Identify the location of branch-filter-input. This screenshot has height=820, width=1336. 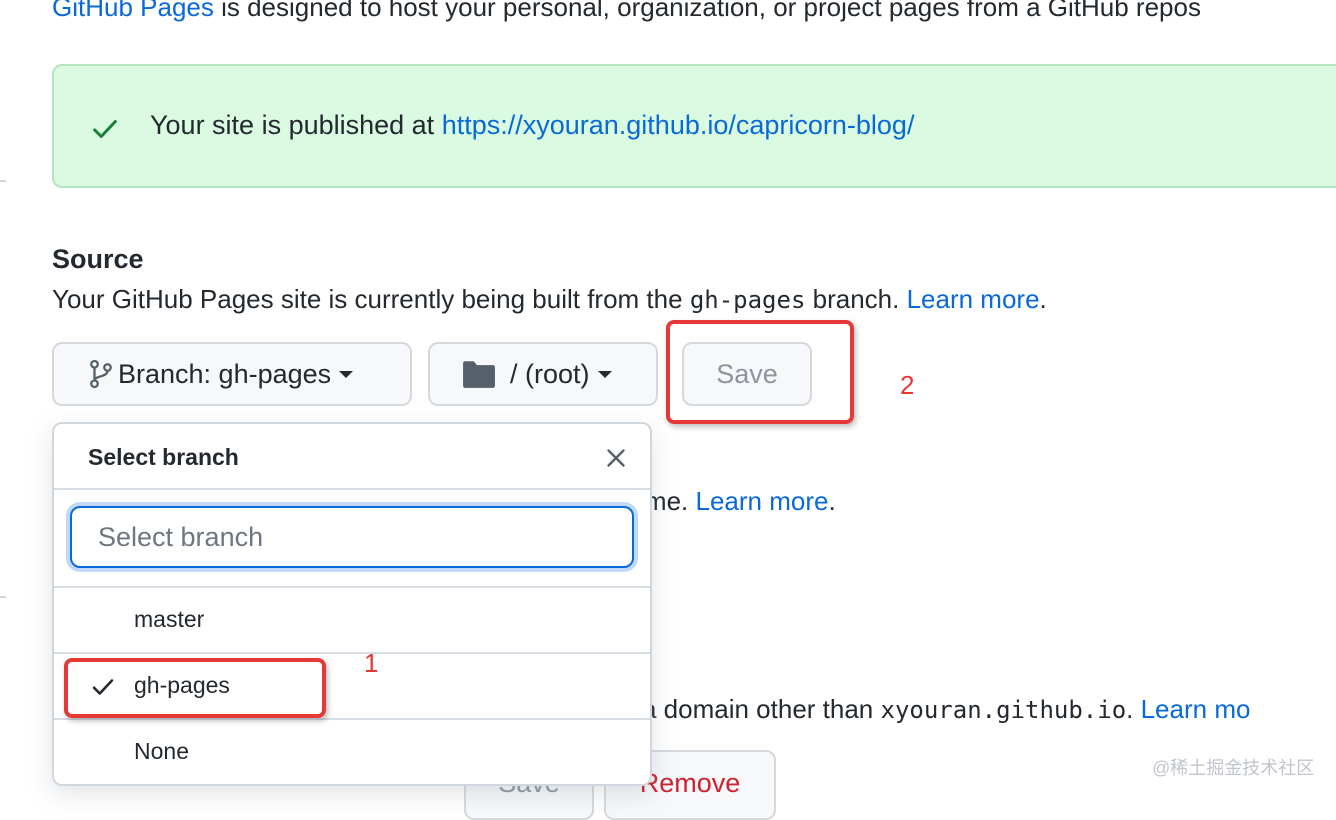
(352, 537).